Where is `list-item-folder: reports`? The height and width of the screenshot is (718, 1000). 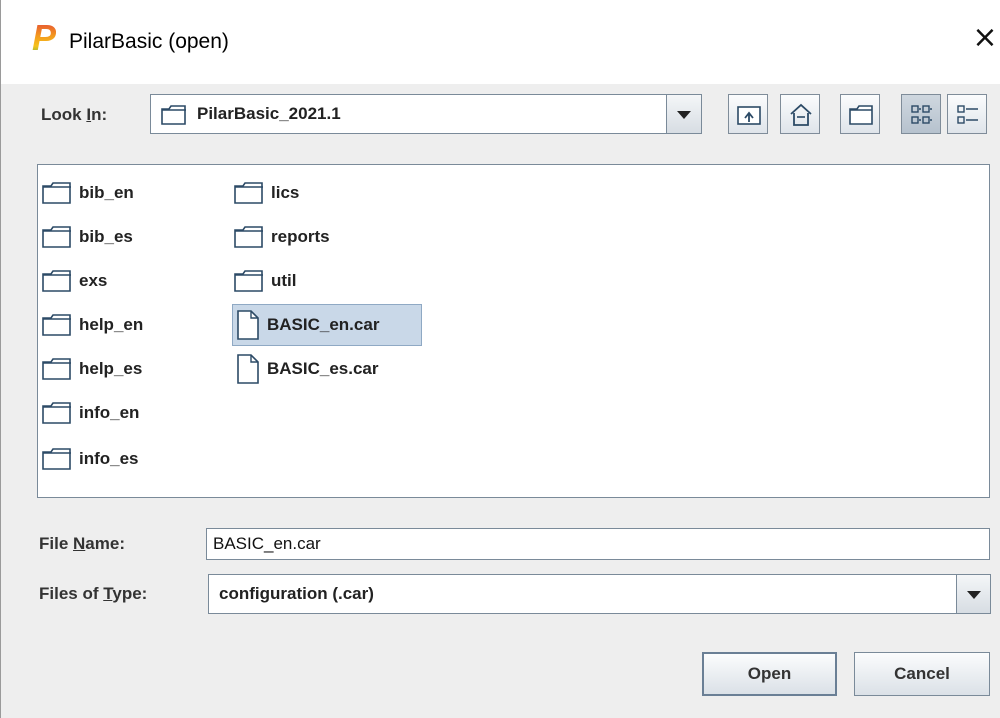
list-item-folder: reports is located at coordinates (282, 237).